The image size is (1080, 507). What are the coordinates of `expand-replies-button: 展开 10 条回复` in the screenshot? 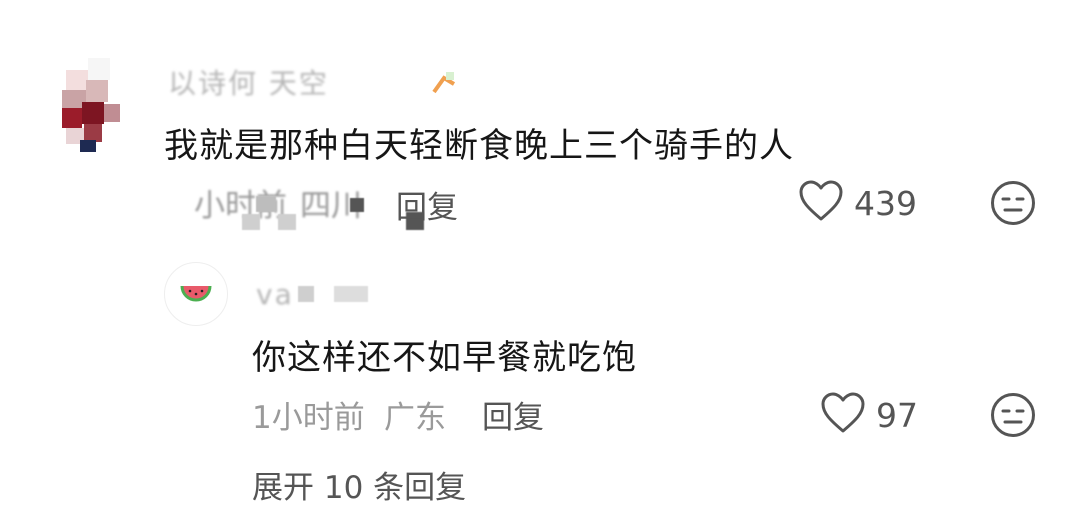 It's located at (359, 484).